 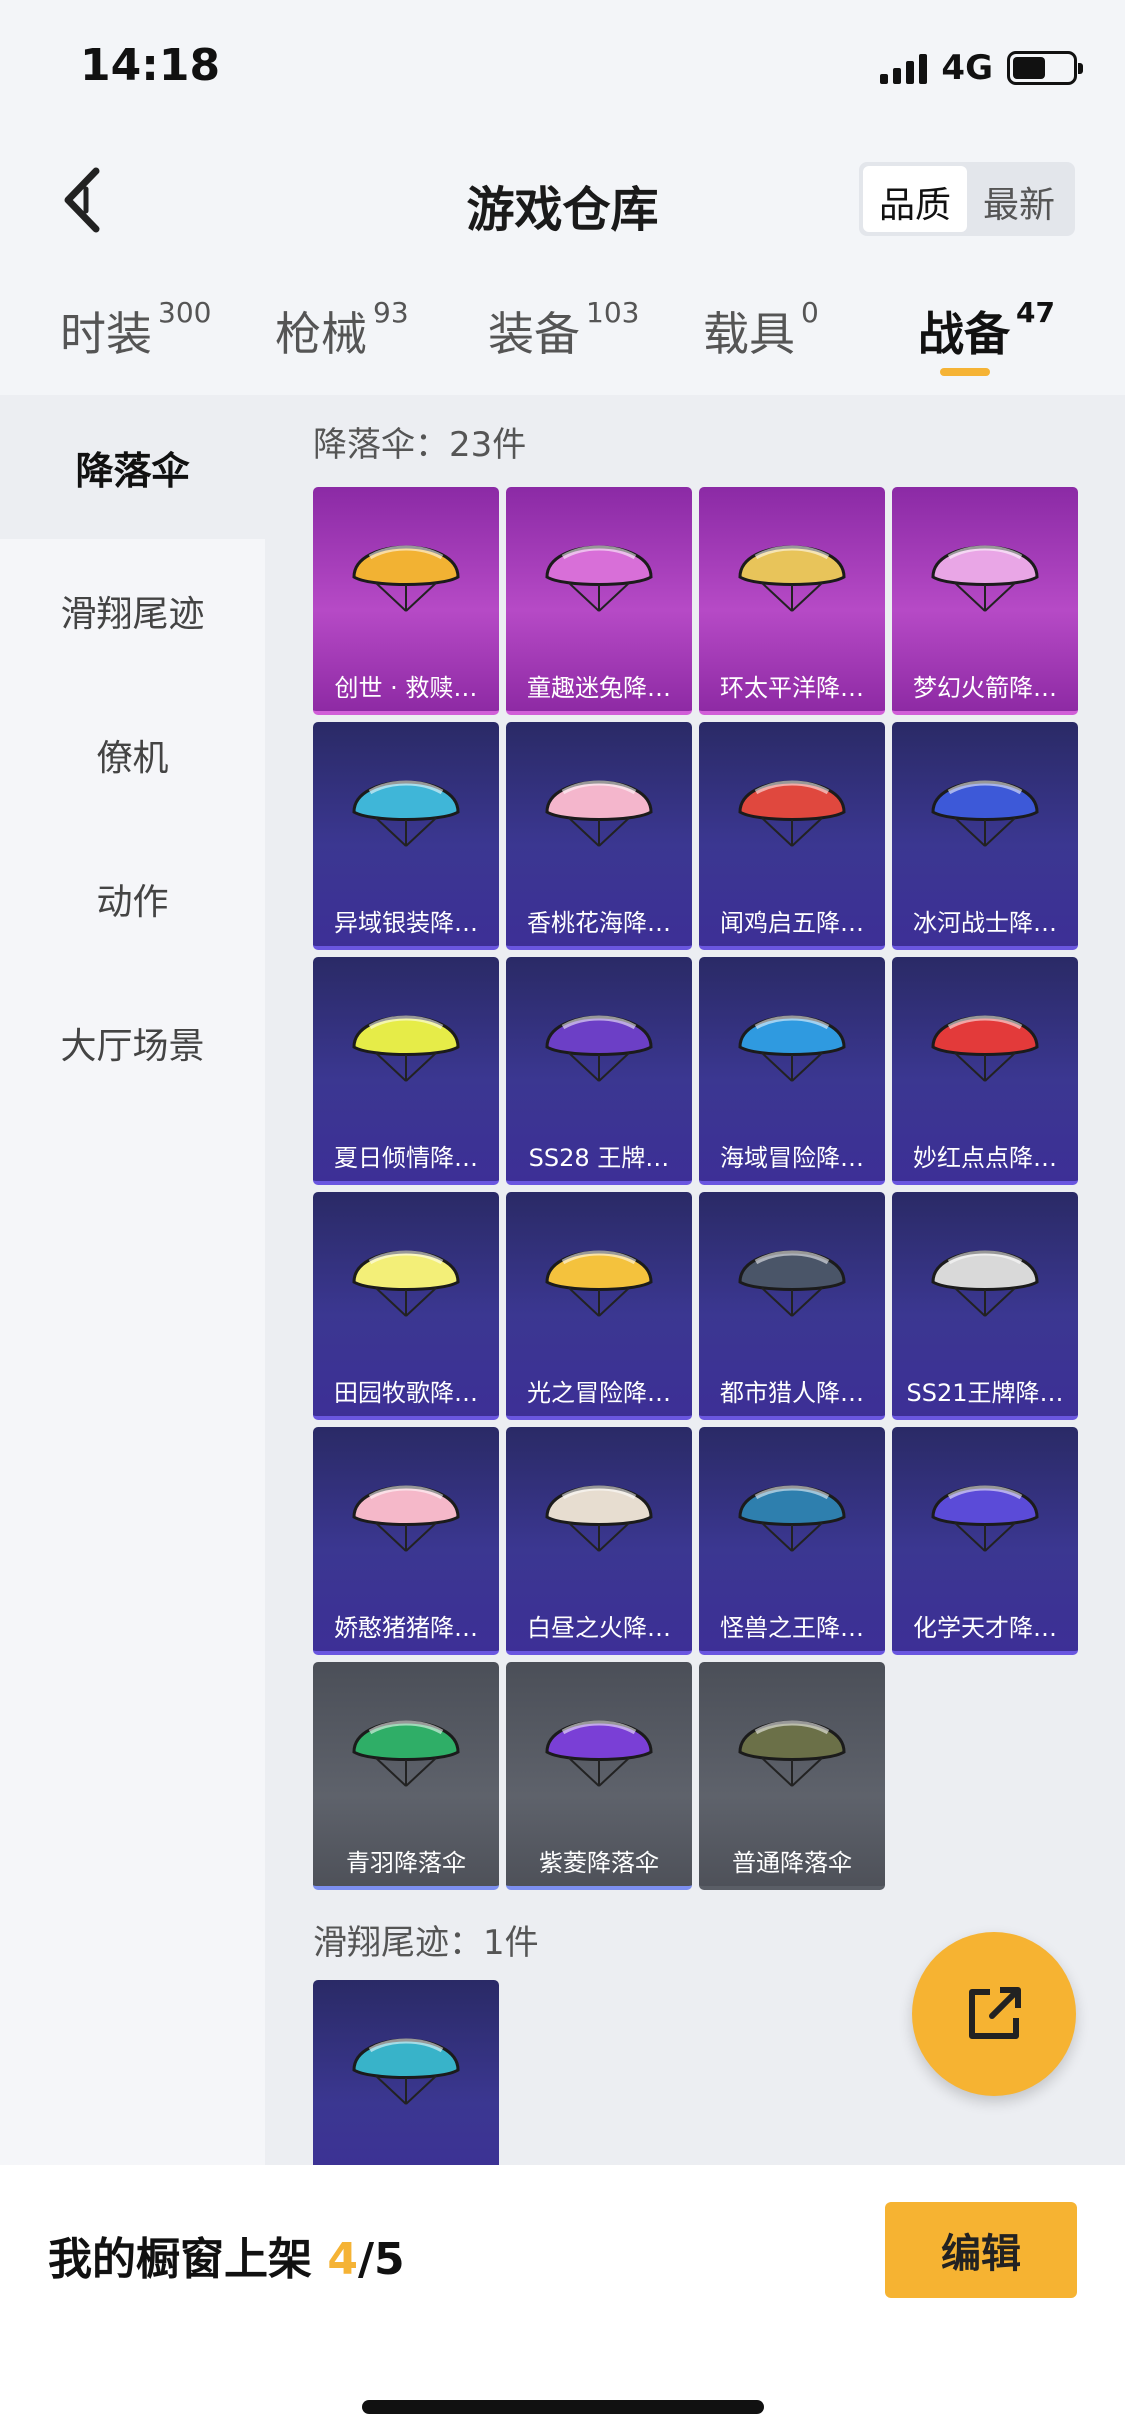 What do you see at coordinates (562, 65) in the screenshot?
I see `status-bar: 14:18 4G` at bounding box center [562, 65].